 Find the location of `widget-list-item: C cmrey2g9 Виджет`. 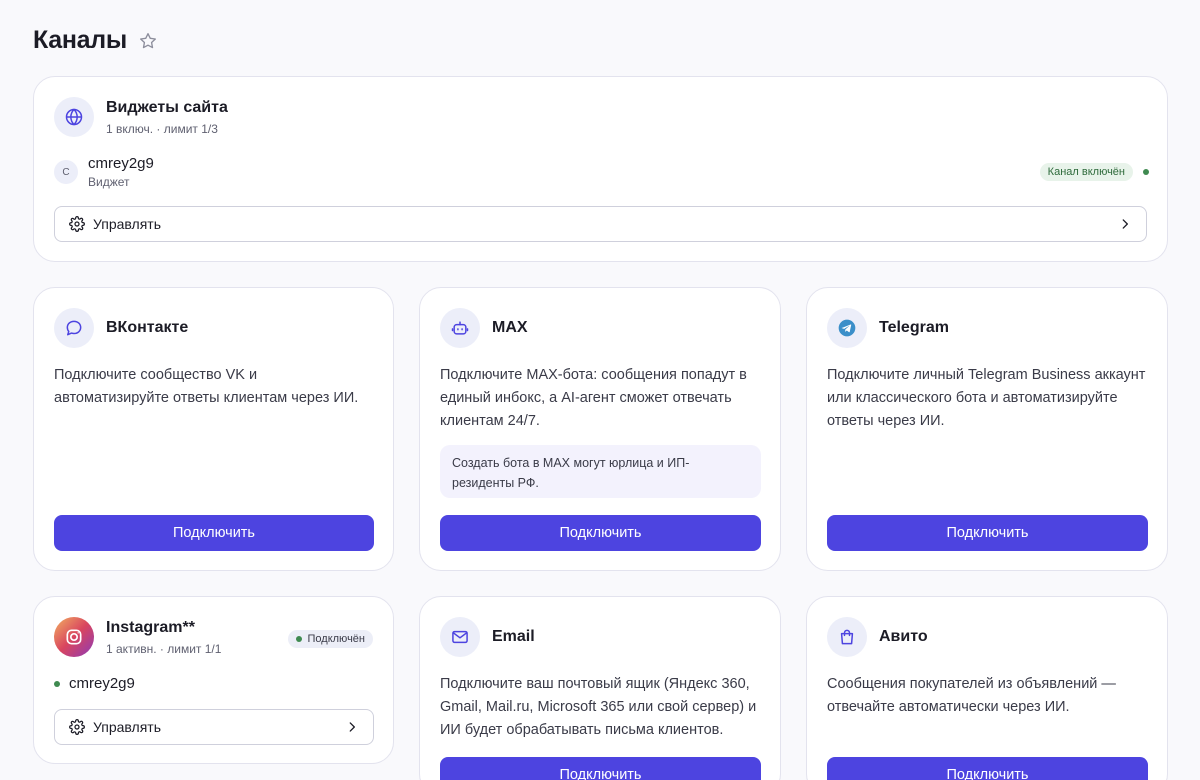

widget-list-item: C cmrey2g9 Виджет is located at coordinates (104, 172).